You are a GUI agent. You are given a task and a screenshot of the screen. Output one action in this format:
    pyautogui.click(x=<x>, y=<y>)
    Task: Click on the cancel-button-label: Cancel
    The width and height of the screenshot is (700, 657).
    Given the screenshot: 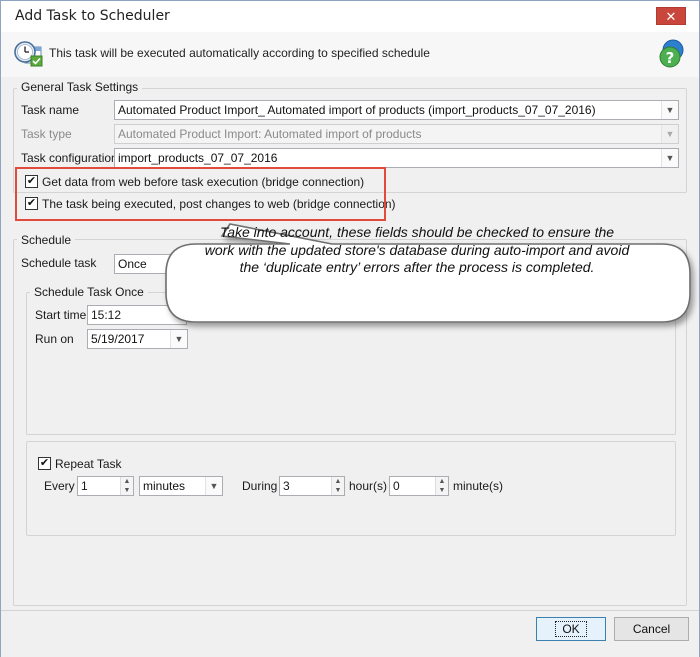 What is the action you would take?
    pyautogui.click(x=651, y=629)
    